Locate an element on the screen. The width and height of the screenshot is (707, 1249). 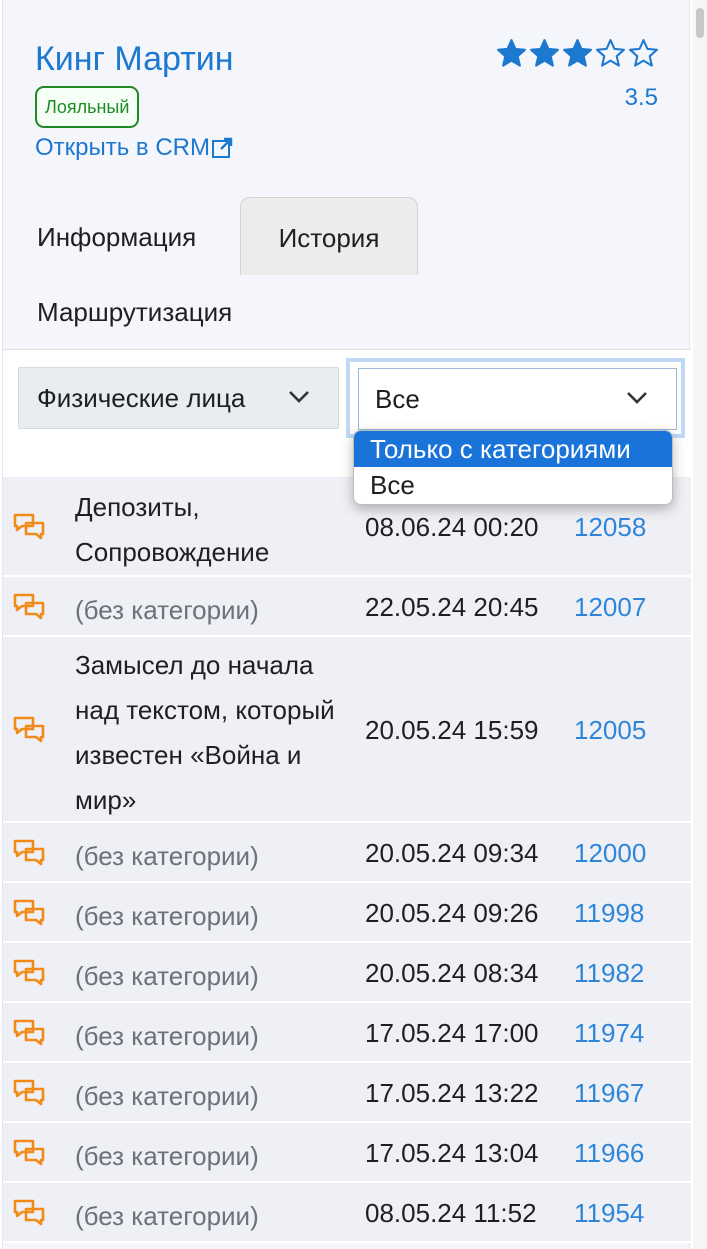
tab-information: Информация is located at coordinates (116, 237).